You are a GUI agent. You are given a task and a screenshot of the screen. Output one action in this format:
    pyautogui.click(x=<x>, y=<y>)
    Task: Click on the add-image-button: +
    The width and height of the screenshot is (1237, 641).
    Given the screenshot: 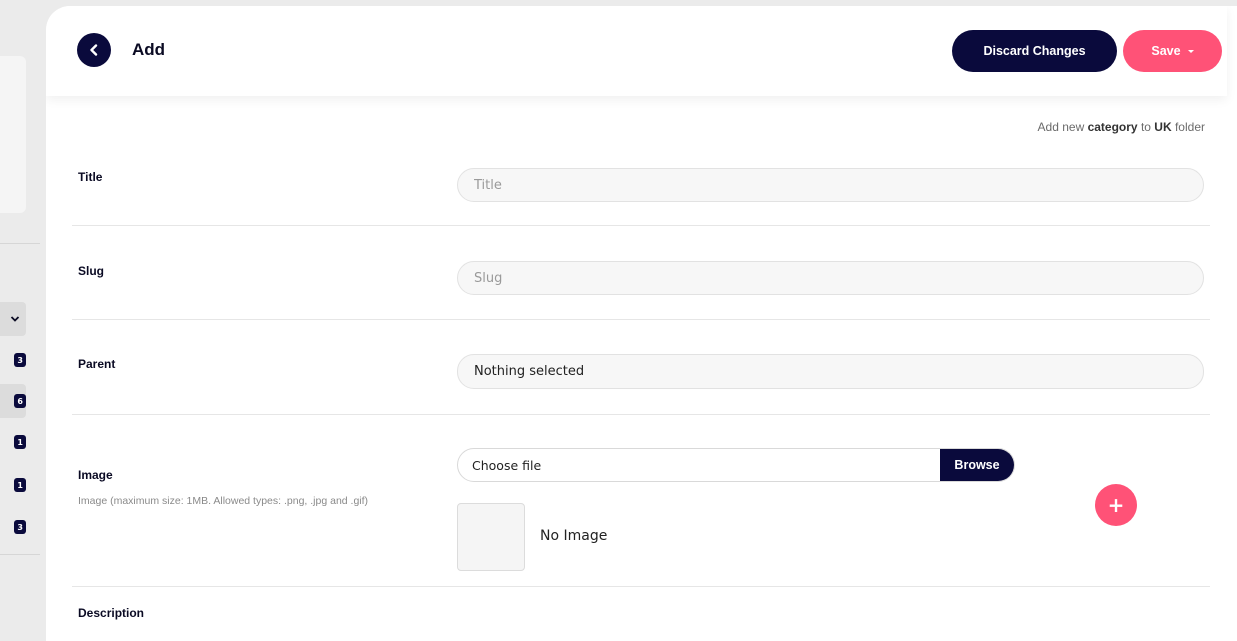 What is the action you would take?
    pyautogui.click(x=1116, y=505)
    